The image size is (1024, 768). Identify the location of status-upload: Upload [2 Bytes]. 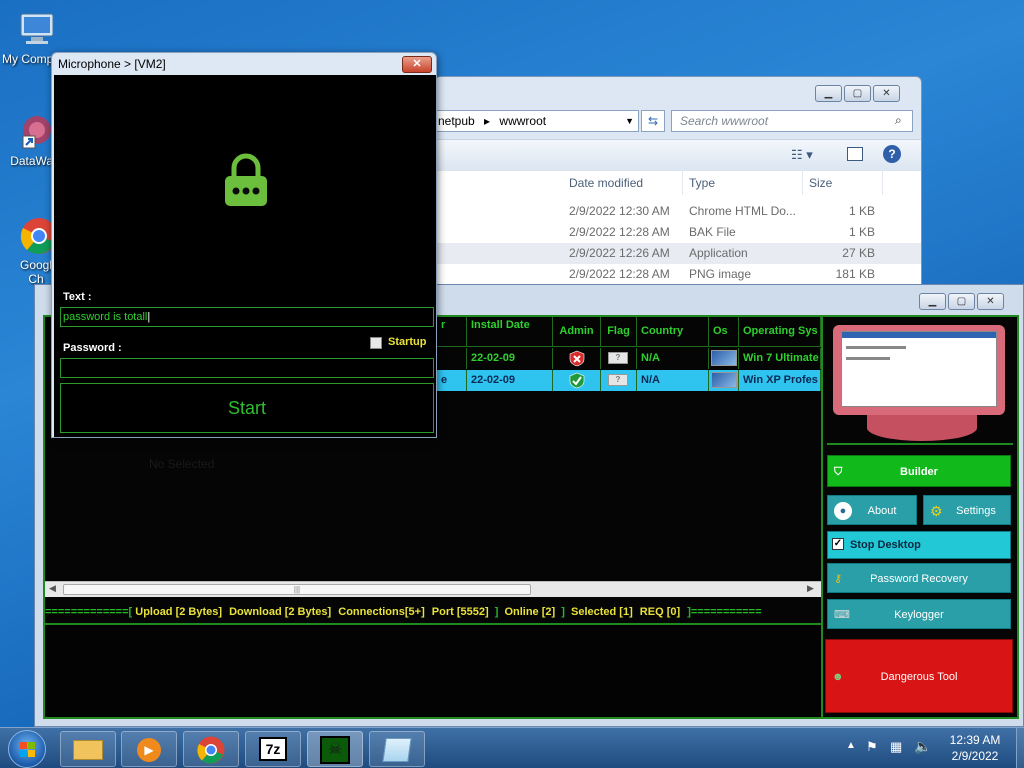
(179, 612).